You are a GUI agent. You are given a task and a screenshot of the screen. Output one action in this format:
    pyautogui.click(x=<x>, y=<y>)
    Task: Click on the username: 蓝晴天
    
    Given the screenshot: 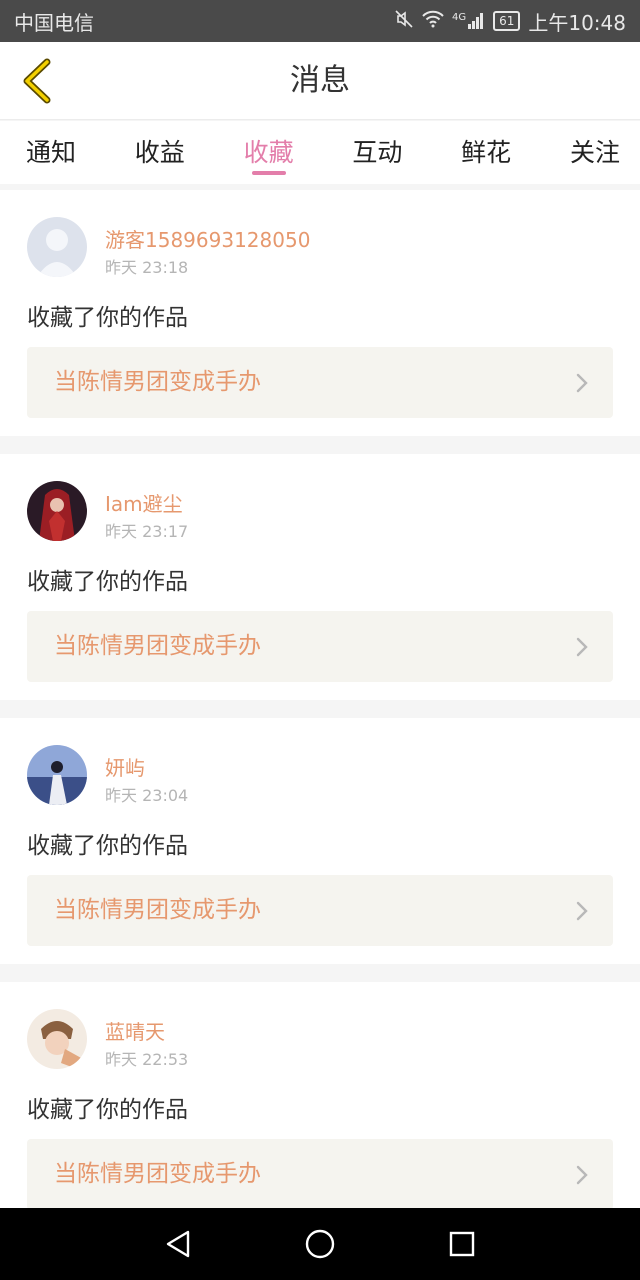 What is the action you would take?
    pyautogui.click(x=135, y=1030)
    